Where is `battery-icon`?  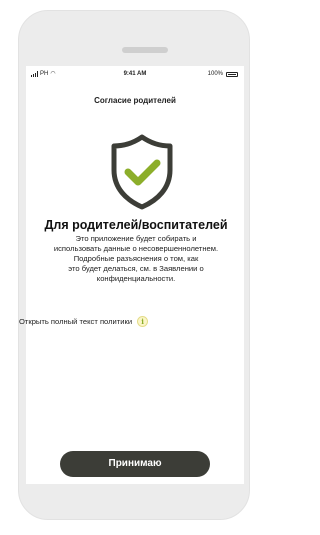
battery-icon is located at coordinates (232, 74).